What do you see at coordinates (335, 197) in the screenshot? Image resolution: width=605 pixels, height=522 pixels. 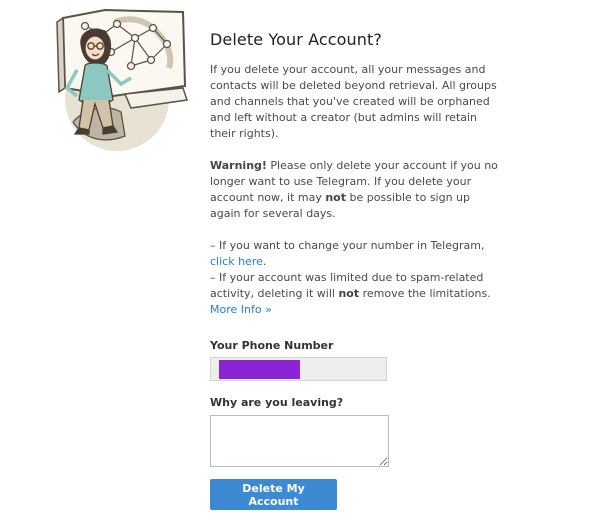 I see `warning-emphasis: not` at bounding box center [335, 197].